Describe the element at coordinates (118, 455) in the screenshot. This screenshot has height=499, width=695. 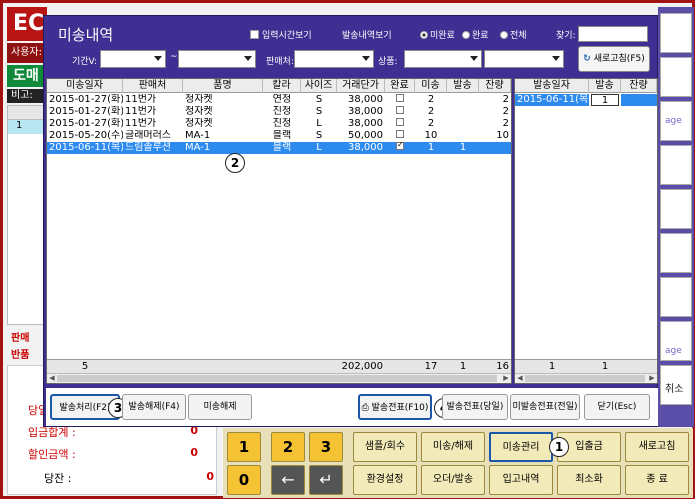
I see `totals-row: 할인금액 : 0` at that location.